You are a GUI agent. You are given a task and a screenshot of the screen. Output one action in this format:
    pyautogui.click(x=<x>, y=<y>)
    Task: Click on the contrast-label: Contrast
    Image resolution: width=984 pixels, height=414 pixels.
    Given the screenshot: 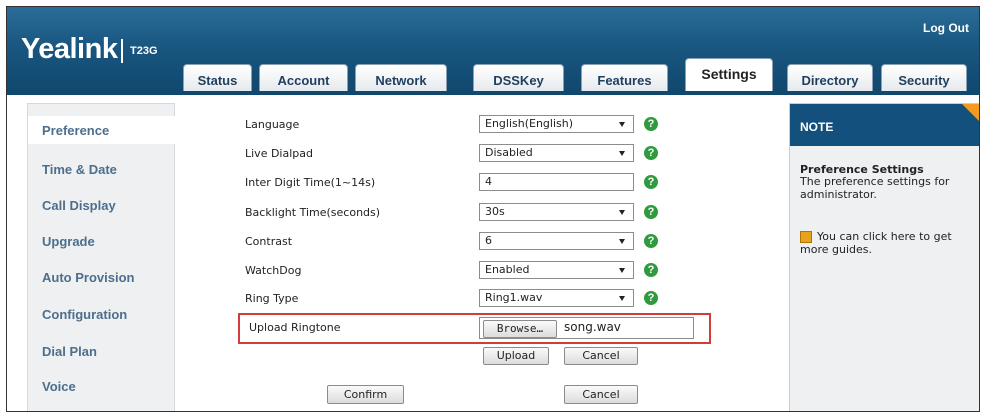 What is the action you would take?
    pyautogui.click(x=269, y=241)
    